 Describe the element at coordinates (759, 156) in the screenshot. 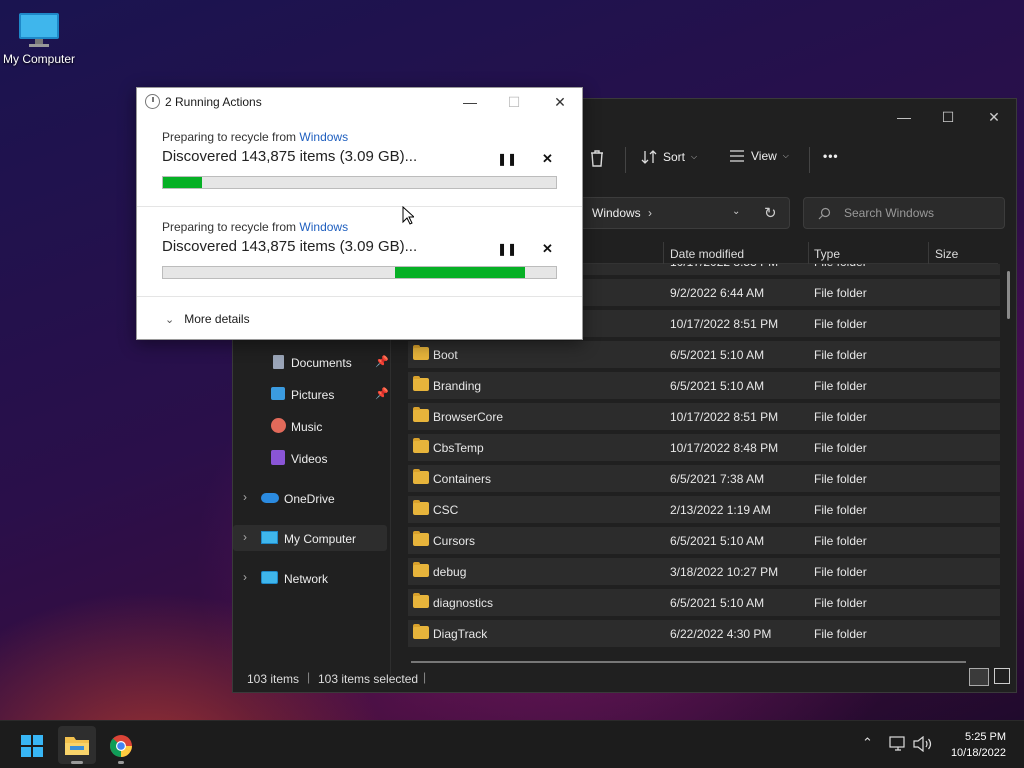

I see `view-button: View ⌵` at that location.